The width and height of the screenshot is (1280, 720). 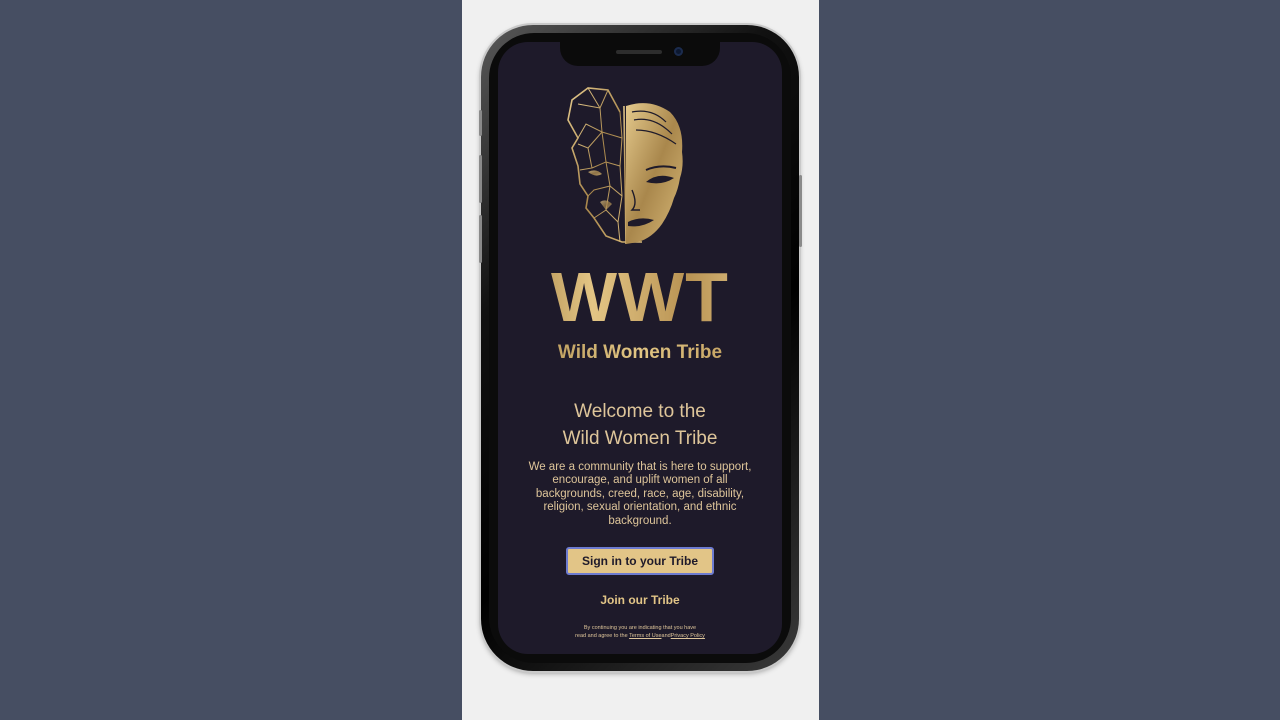 I want to click on welcome-line-2: Wild Women Tribe, so click(x=640, y=438).